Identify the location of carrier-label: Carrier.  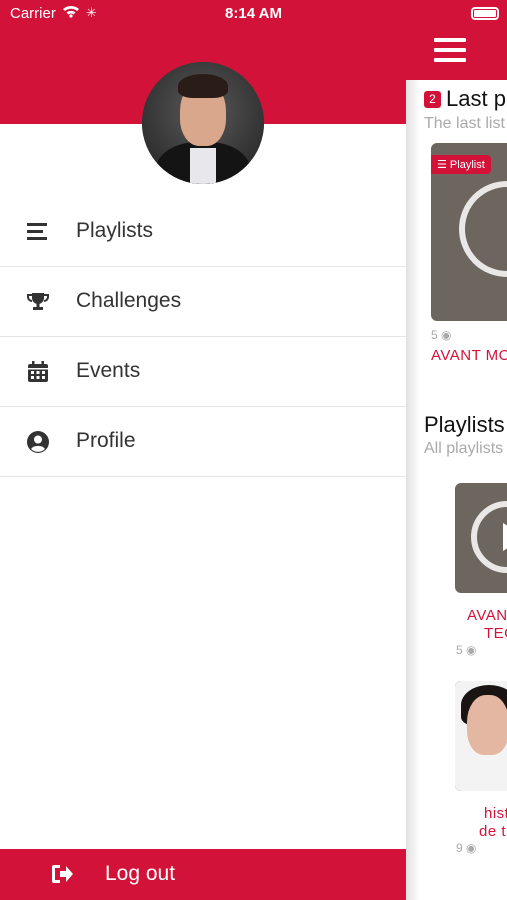
(33, 13).